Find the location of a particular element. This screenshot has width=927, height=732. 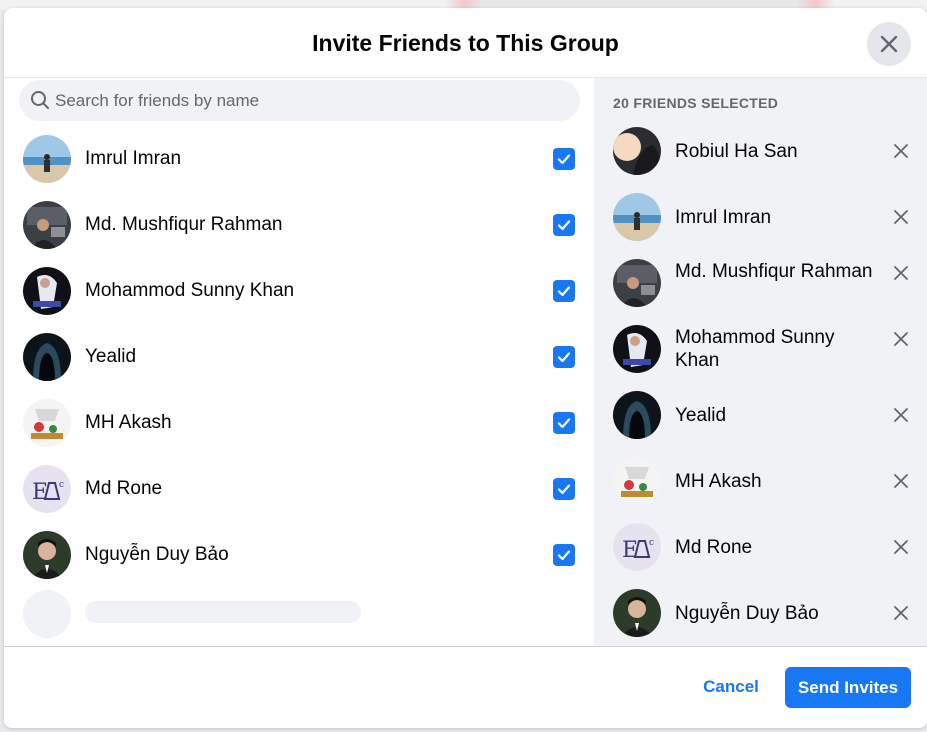

selected-count-label: 20 FRIENDS SELECTED is located at coordinates (696, 103).